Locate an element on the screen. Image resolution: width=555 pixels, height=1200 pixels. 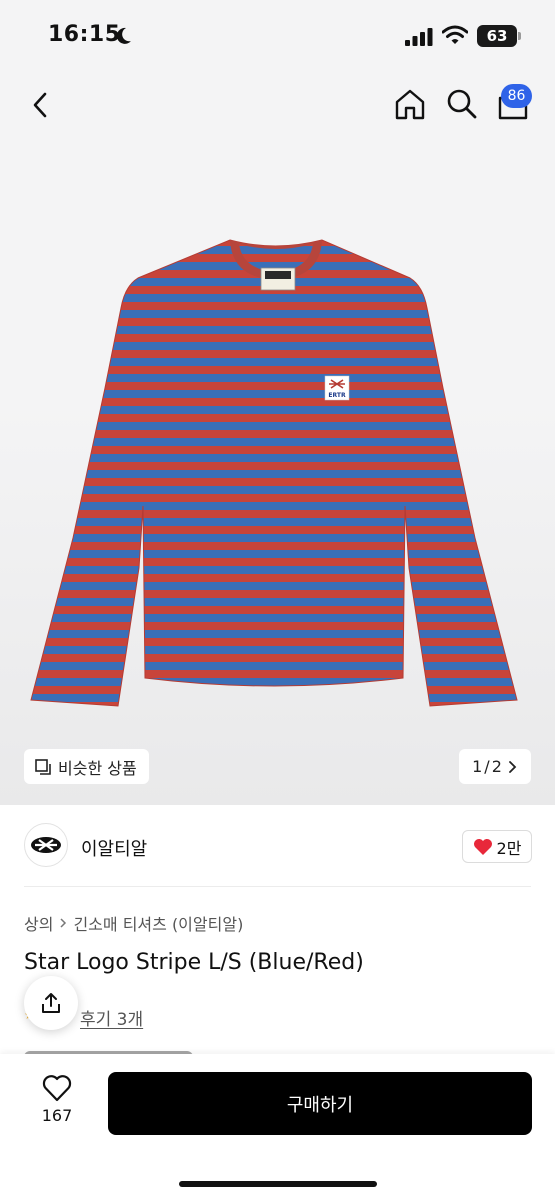
battery-level: 63 is located at coordinates (497, 36).